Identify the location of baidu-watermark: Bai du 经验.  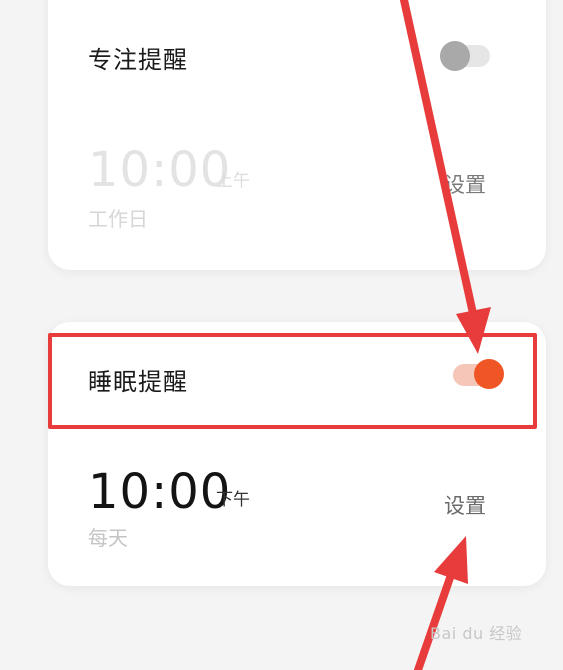
(476, 633).